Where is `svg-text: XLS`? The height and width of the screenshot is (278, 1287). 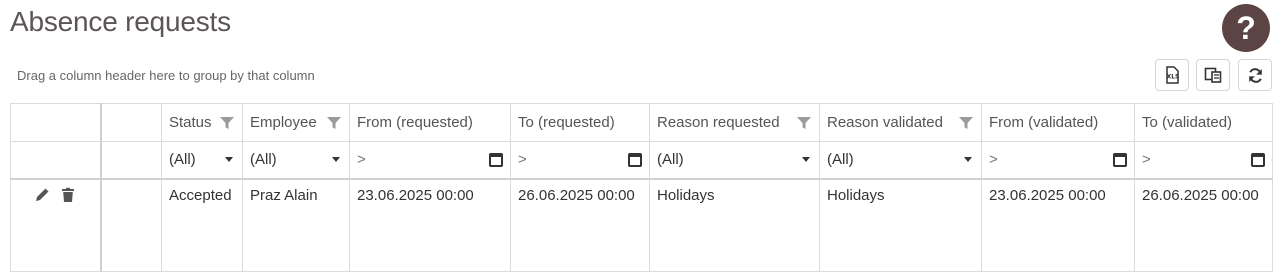
svg-text: XLS is located at coordinates (1173, 77).